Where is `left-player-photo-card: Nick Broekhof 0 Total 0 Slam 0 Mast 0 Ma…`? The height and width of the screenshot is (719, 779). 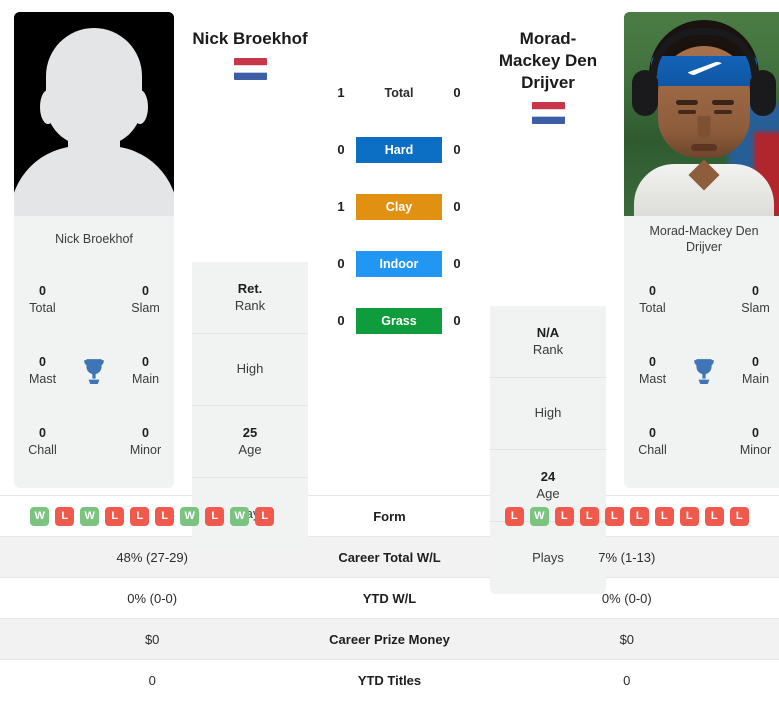 left-player-photo-card: Nick Broekhof 0 Total 0 Slam 0 Mast 0 Ma… is located at coordinates (94, 250).